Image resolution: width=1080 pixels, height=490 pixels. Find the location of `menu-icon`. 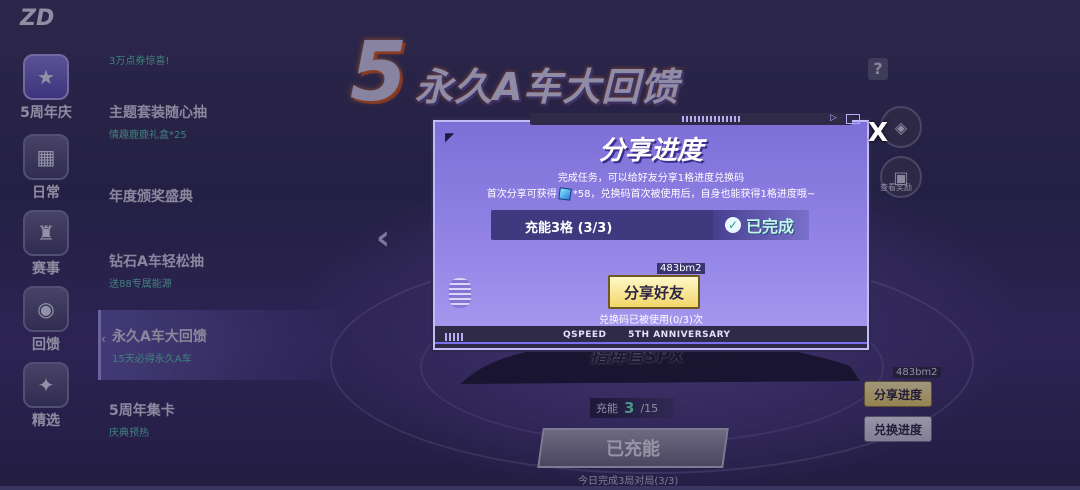

menu-icon is located at coordinates (853, 119).